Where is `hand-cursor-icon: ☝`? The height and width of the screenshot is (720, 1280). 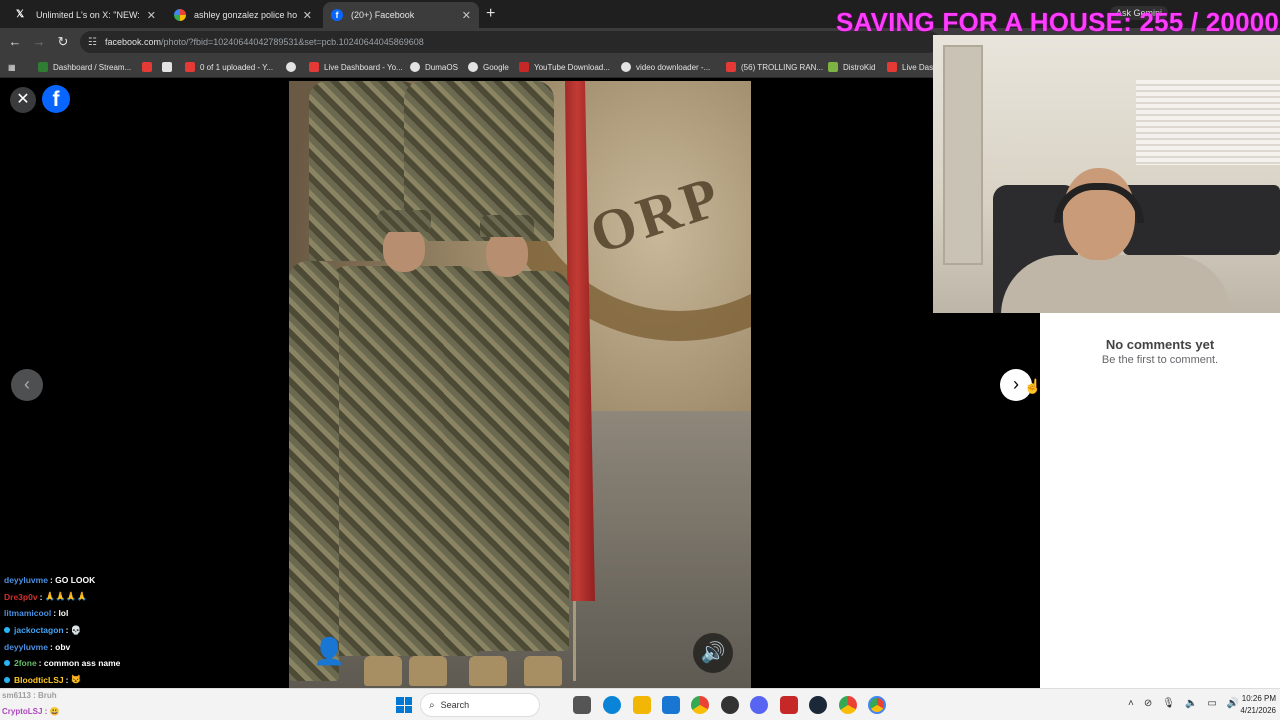 hand-cursor-icon: ☝ is located at coordinates (1033, 386).